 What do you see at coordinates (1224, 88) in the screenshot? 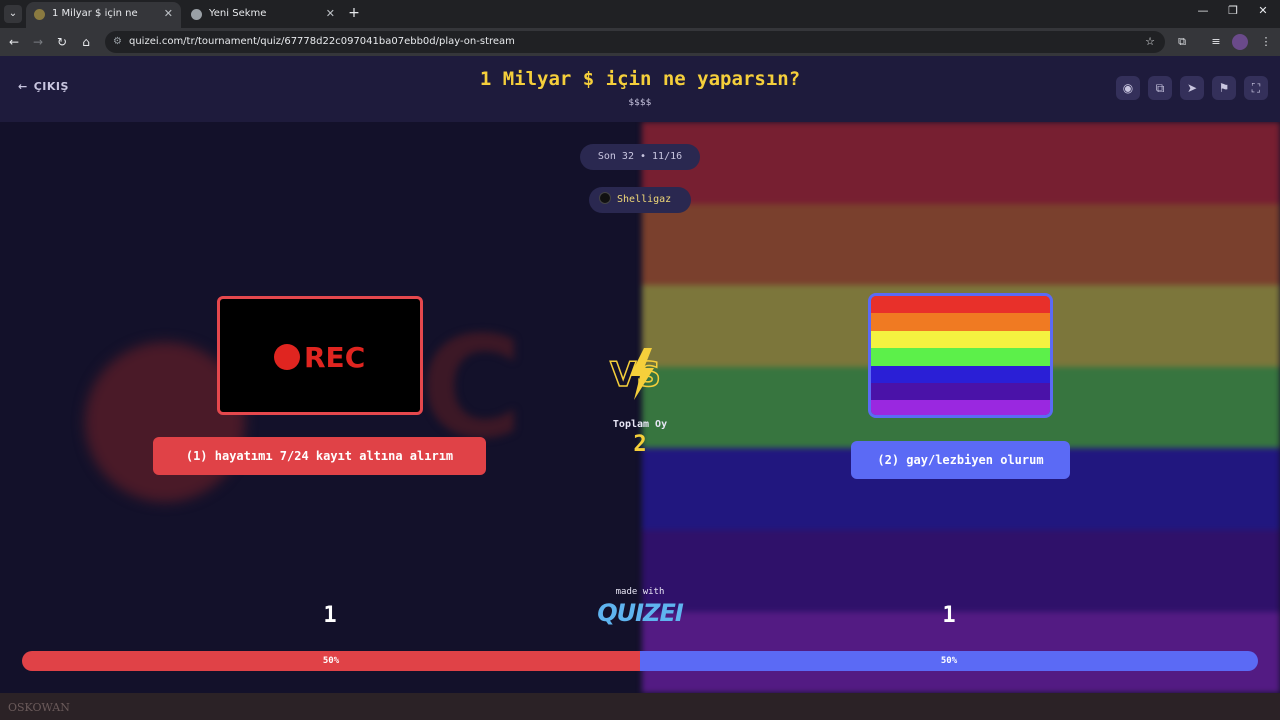
I see `flag-icon: ⚑` at bounding box center [1224, 88].